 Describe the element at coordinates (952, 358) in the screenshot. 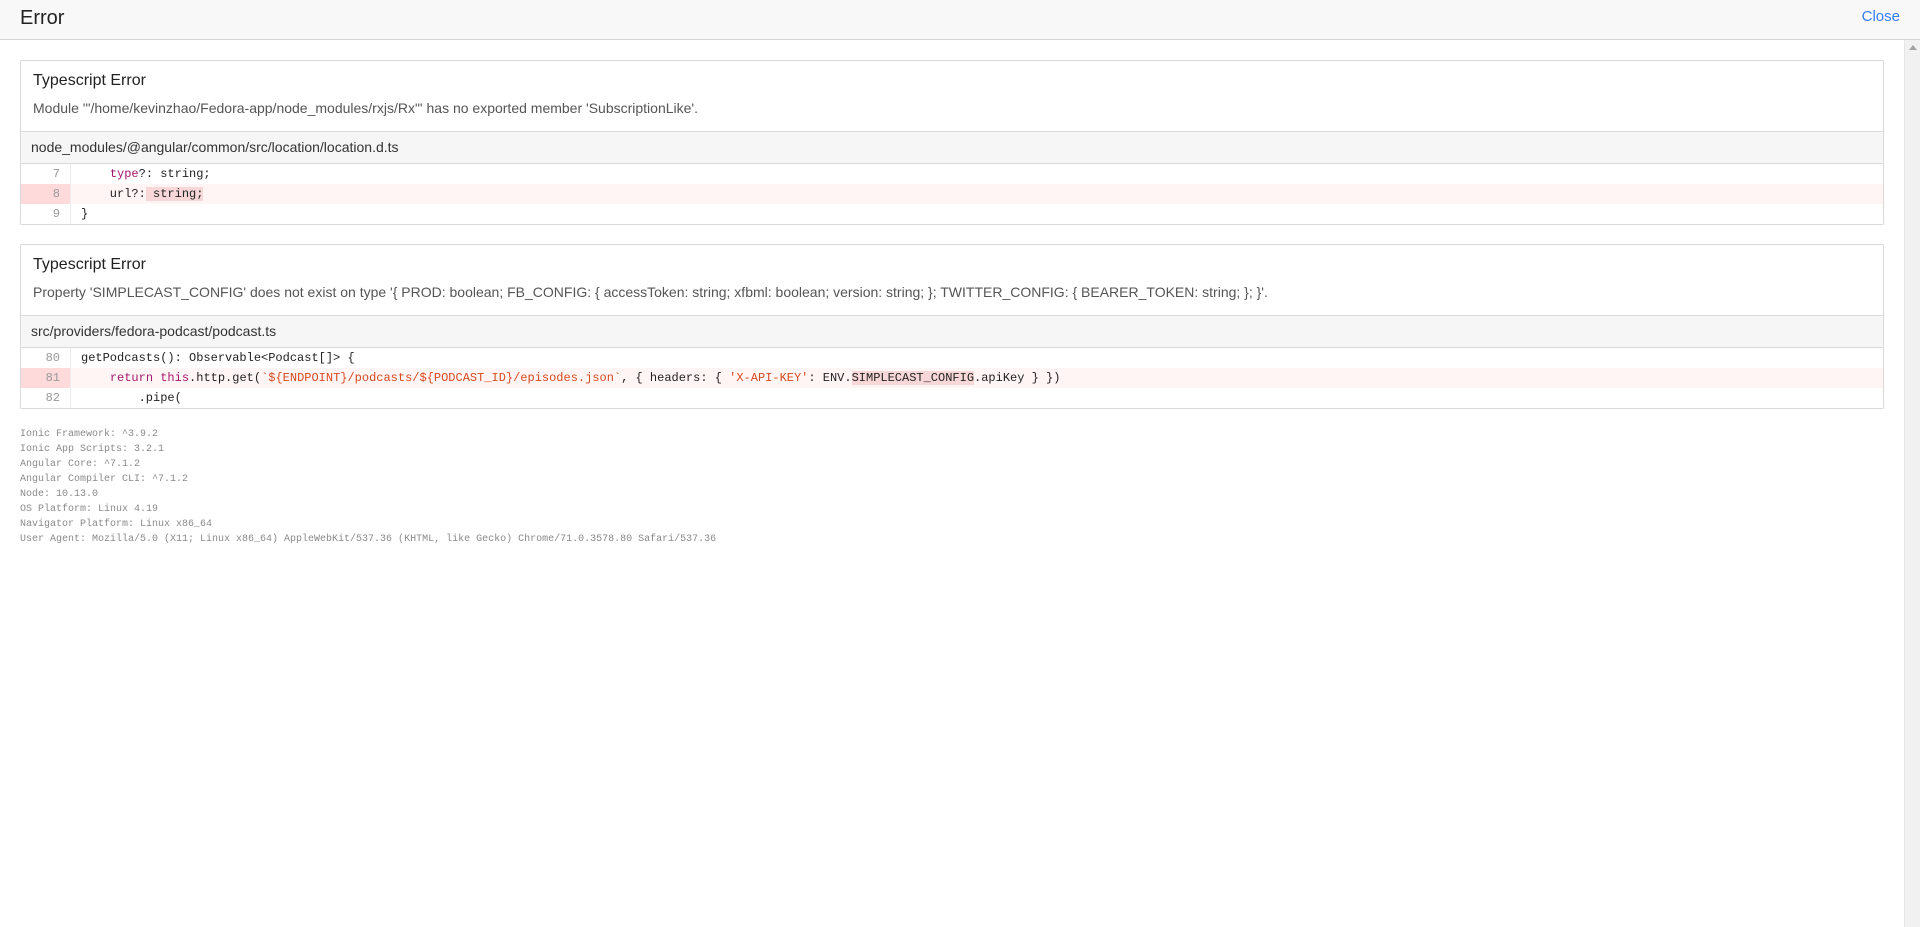

I see `code-line: 80 getPodcasts(): Observable<Podcast[]> {` at that location.